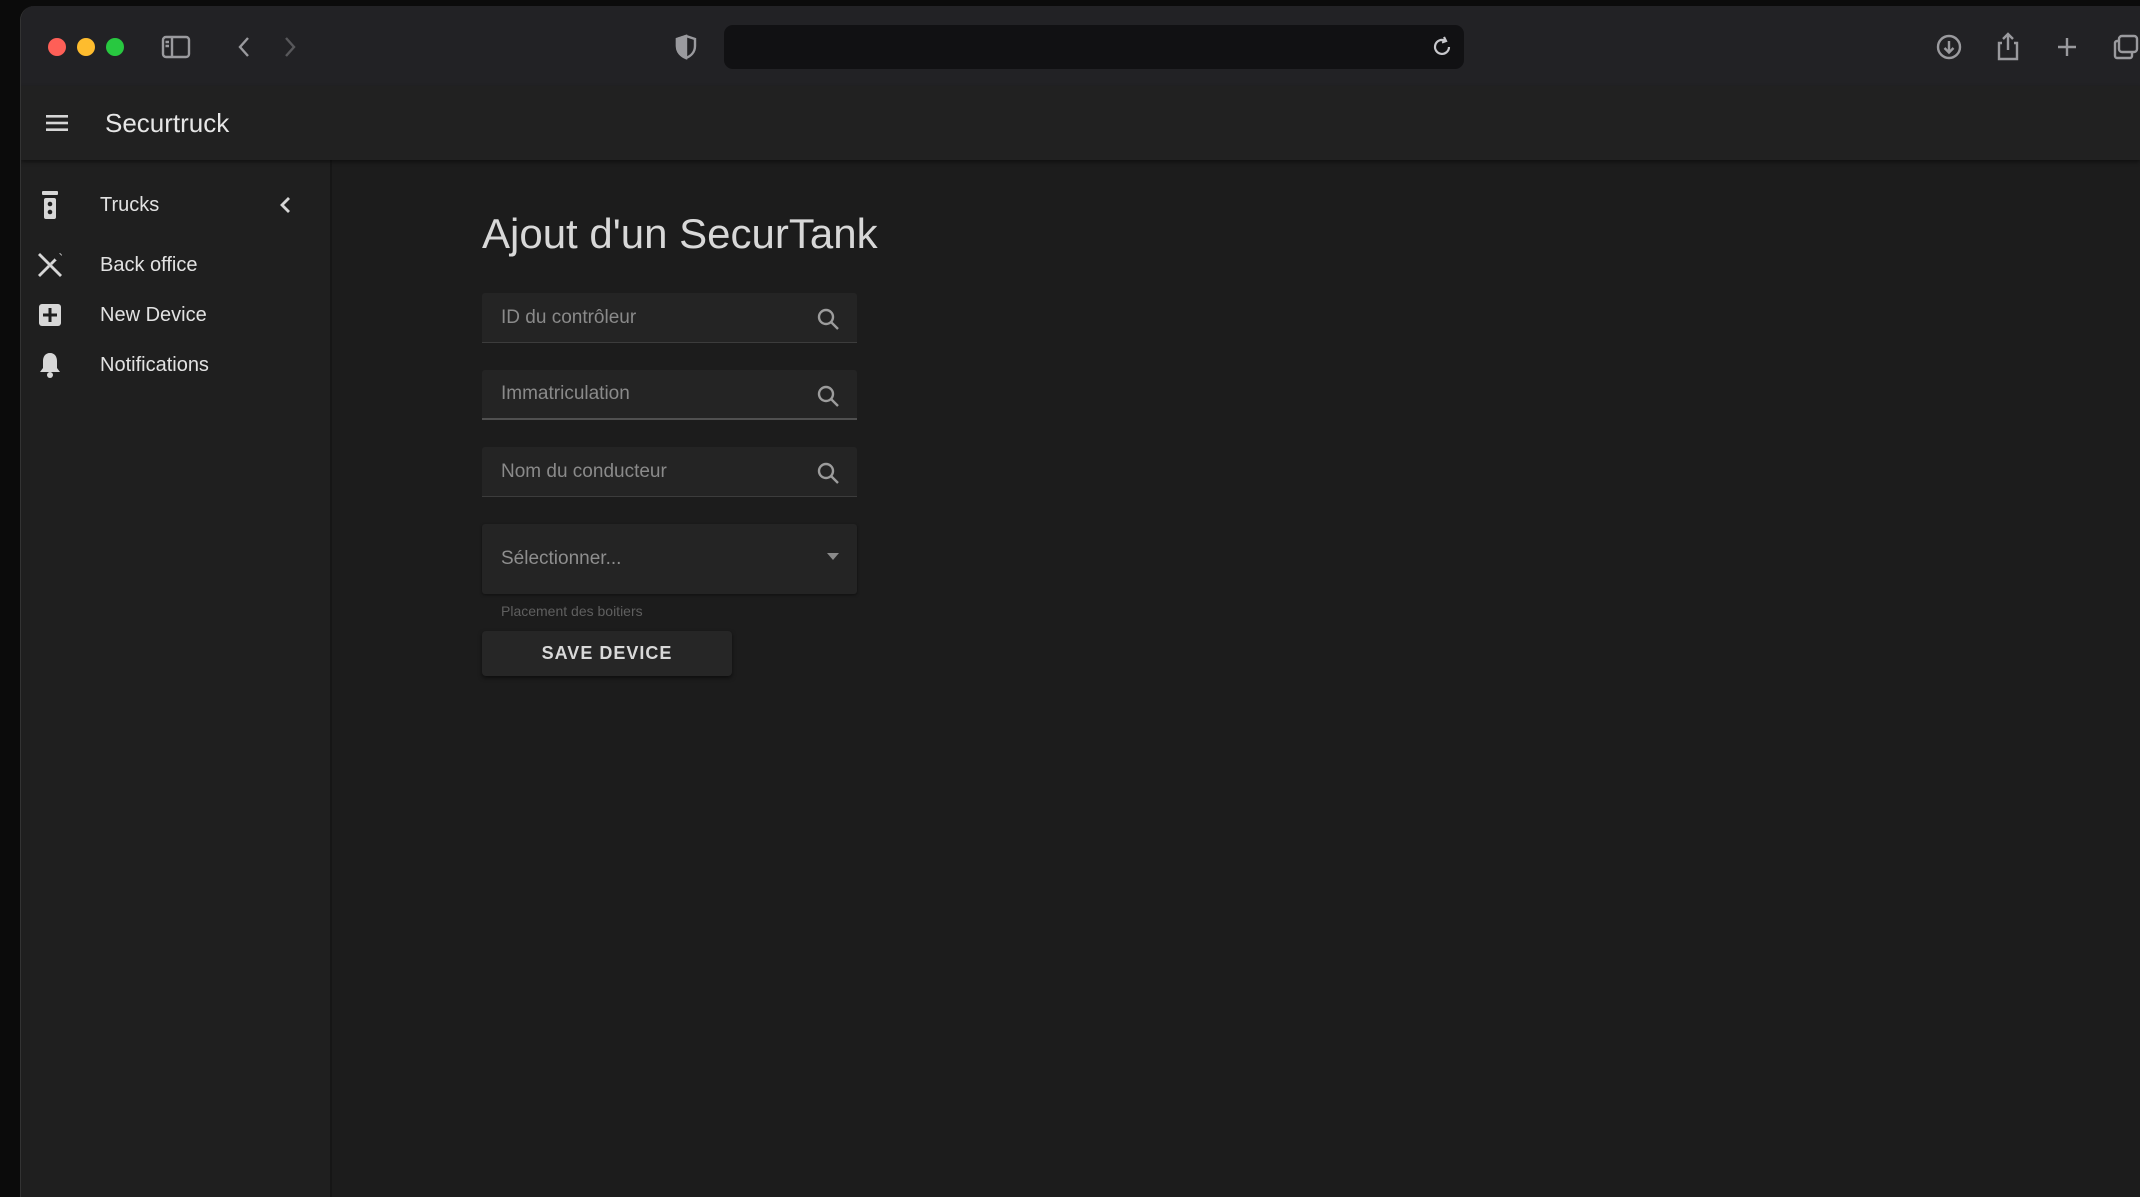 The height and width of the screenshot is (1197, 2140). What do you see at coordinates (2008, 47) in the screenshot?
I see `share-icon` at bounding box center [2008, 47].